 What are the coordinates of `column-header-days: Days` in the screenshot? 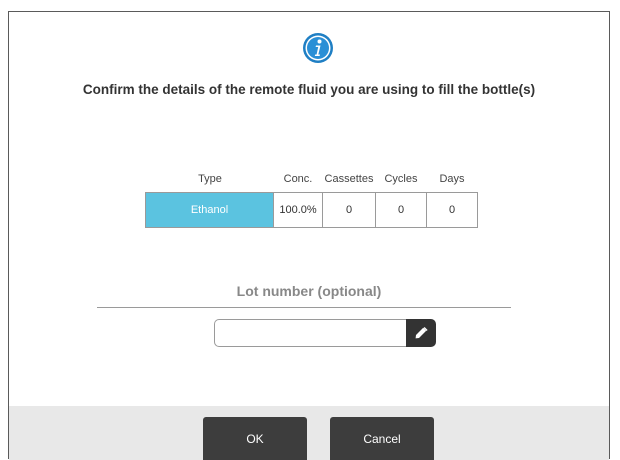 It's located at (452, 179).